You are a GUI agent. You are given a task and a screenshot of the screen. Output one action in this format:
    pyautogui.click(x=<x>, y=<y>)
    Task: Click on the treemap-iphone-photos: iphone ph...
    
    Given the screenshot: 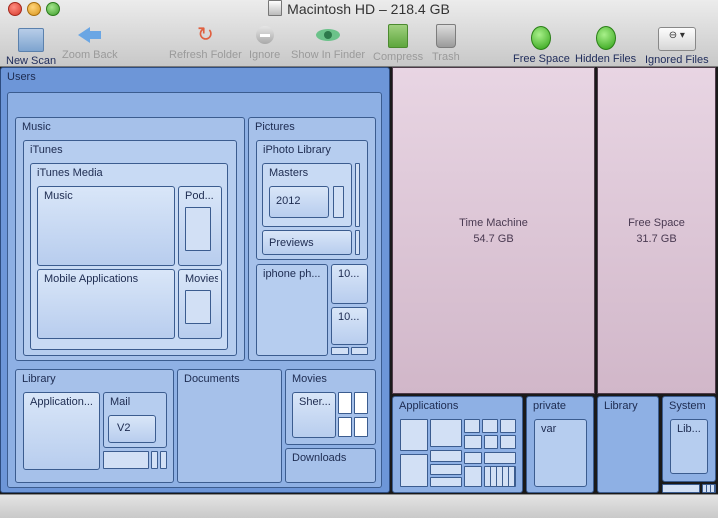 What is the action you would take?
    pyautogui.click(x=292, y=310)
    